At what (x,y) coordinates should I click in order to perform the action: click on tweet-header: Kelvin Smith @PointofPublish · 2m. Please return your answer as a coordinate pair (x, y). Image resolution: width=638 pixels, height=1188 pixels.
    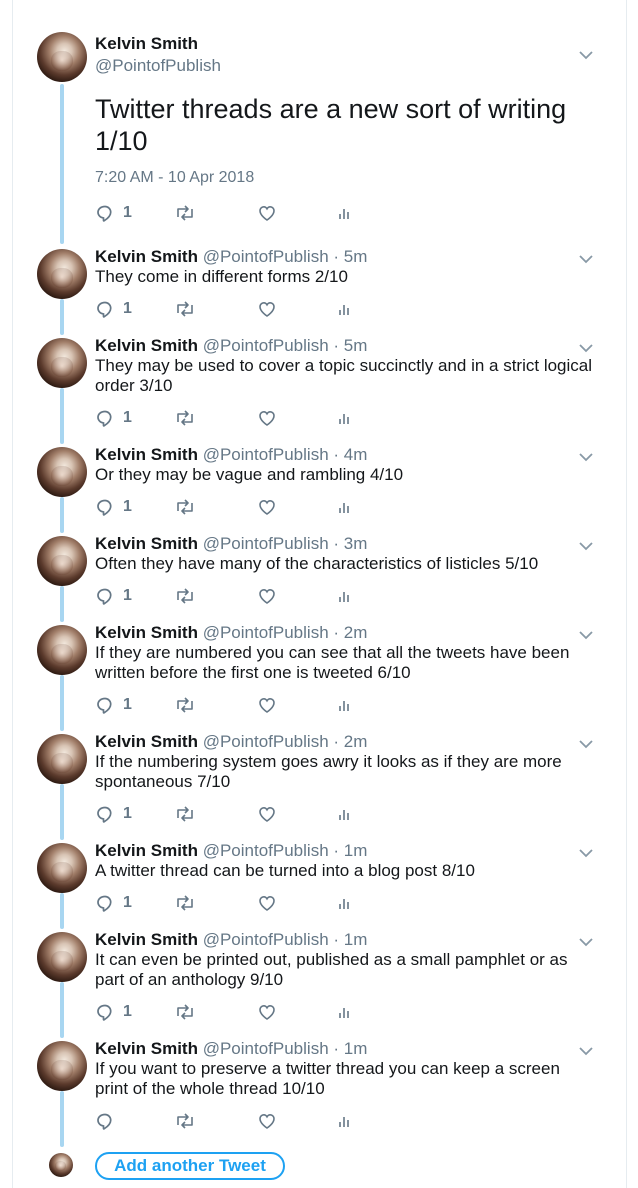
    Looking at the image, I should click on (345, 742).